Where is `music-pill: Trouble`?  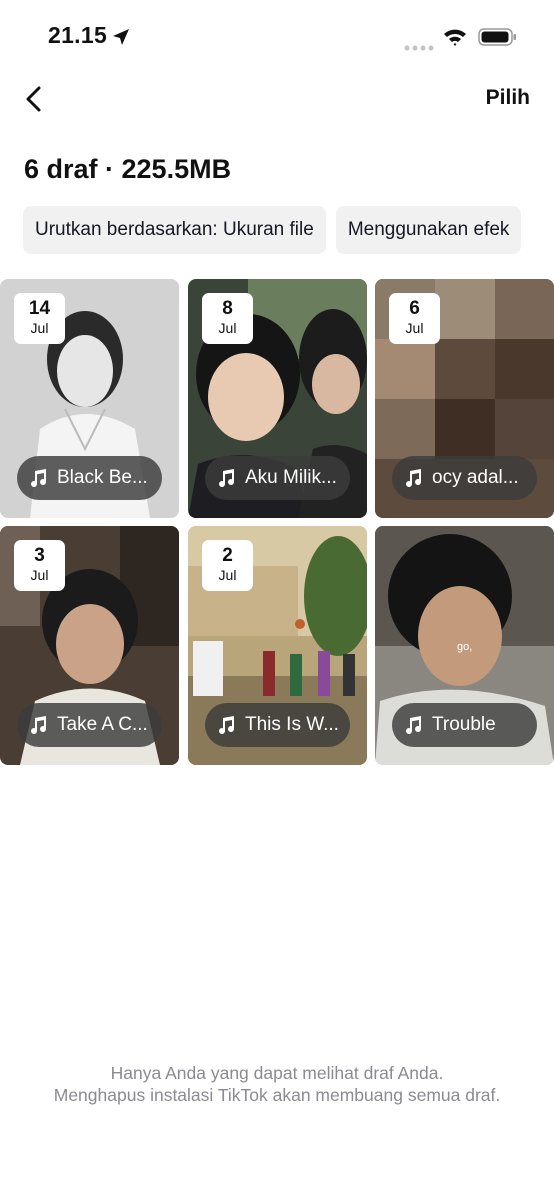 music-pill: Trouble is located at coordinates (464, 725).